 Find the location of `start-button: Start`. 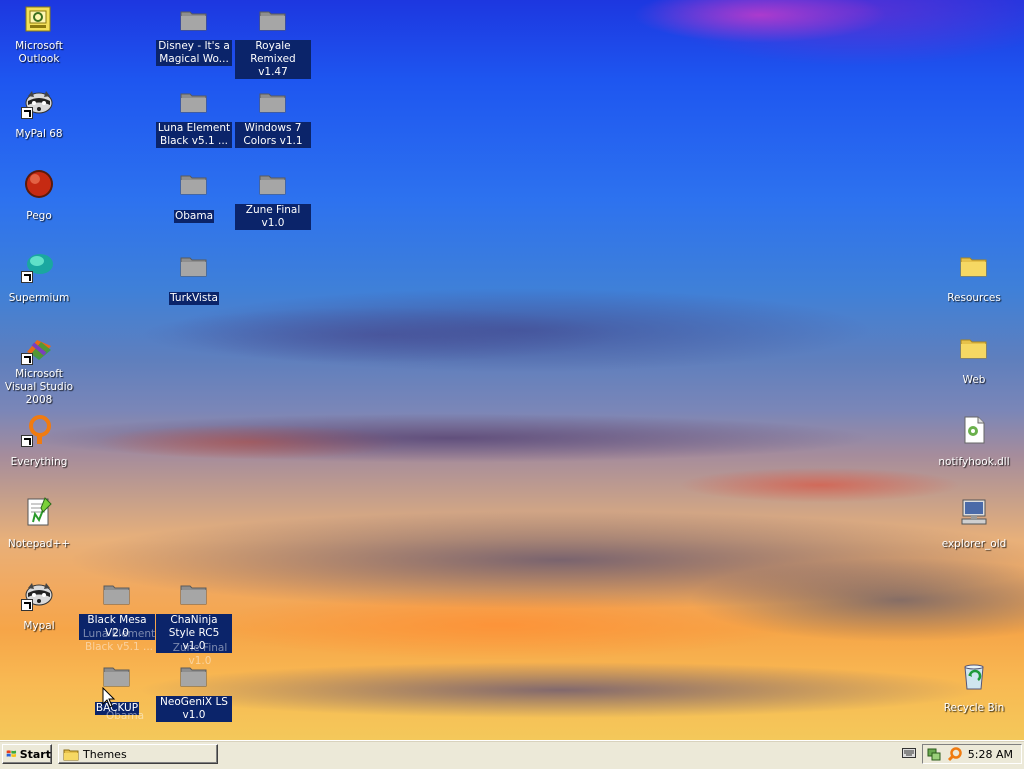

start-button: Start is located at coordinates (27, 754).